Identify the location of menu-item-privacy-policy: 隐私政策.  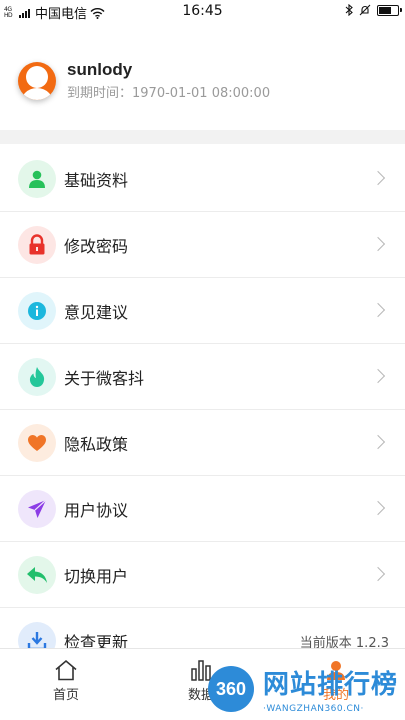
(202, 443).